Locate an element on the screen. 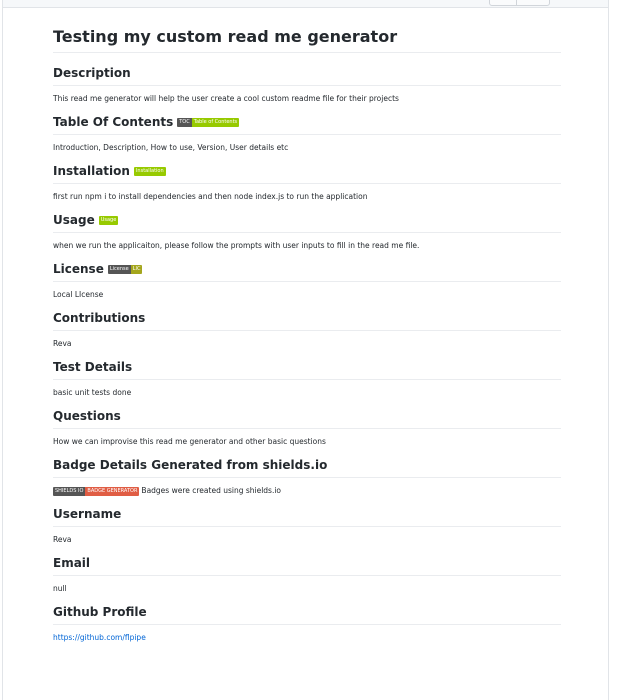  heading-installation: Installation Installation is located at coordinates (307, 173).